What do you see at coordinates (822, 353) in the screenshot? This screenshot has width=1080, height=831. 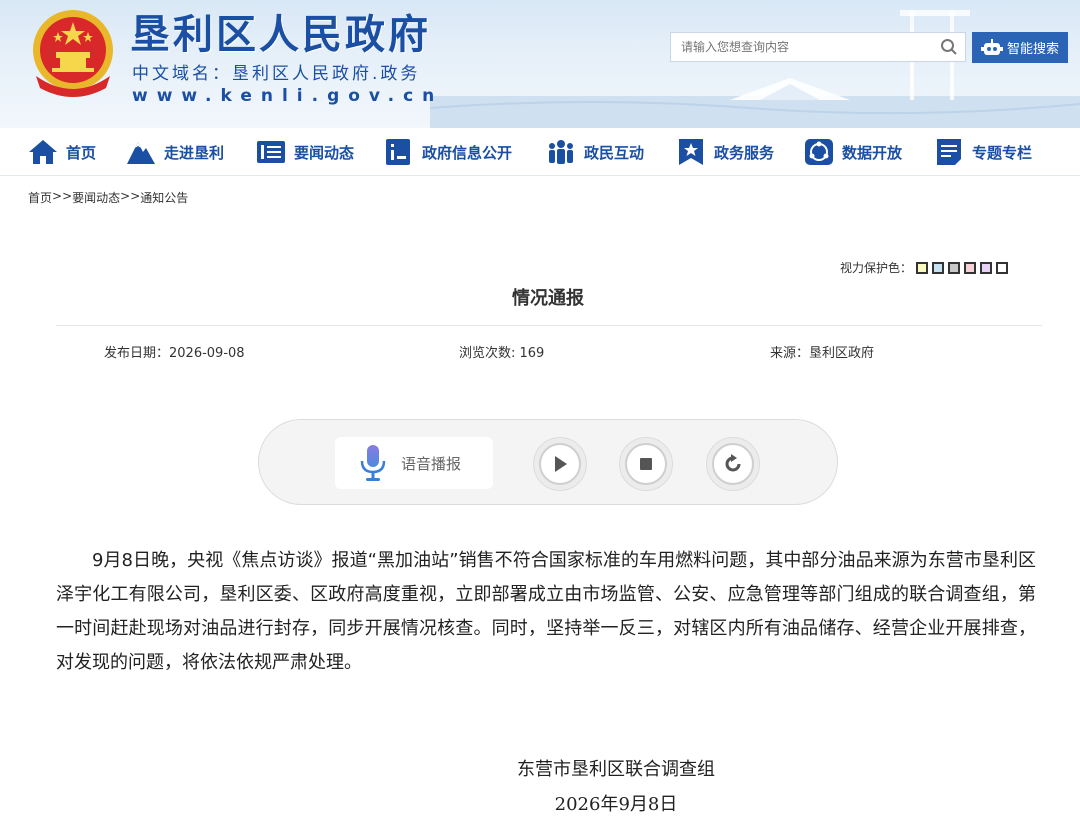 I see `article-source: 来源：垦利区政府` at bounding box center [822, 353].